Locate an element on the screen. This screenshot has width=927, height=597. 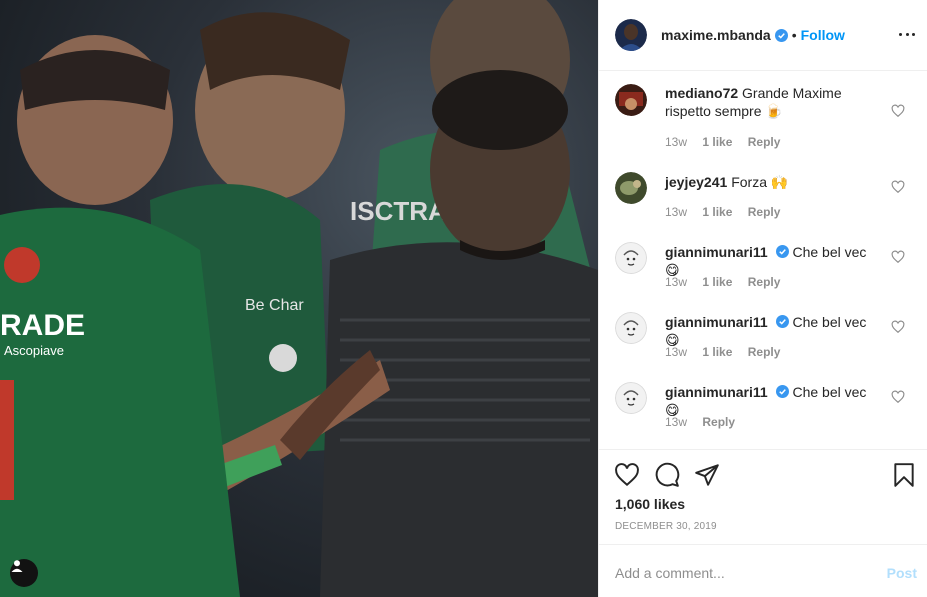
likes-count: 1,060 likes is located at coordinates (650, 504).